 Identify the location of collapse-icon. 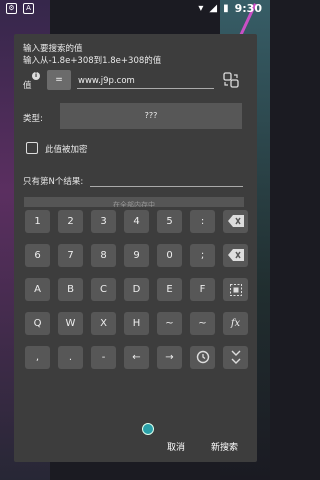
(235, 357).